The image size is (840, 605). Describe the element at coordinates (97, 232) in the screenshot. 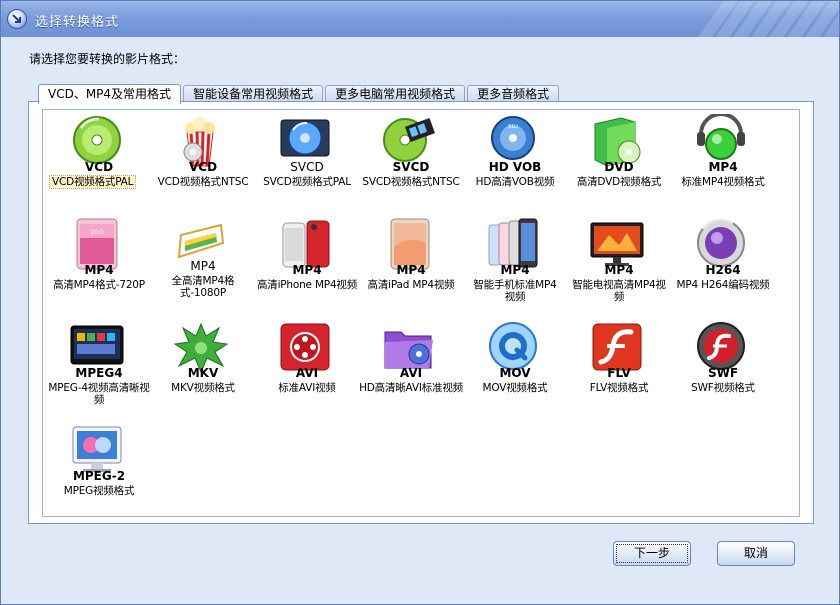

I see `svg-text: 10:0` at that location.